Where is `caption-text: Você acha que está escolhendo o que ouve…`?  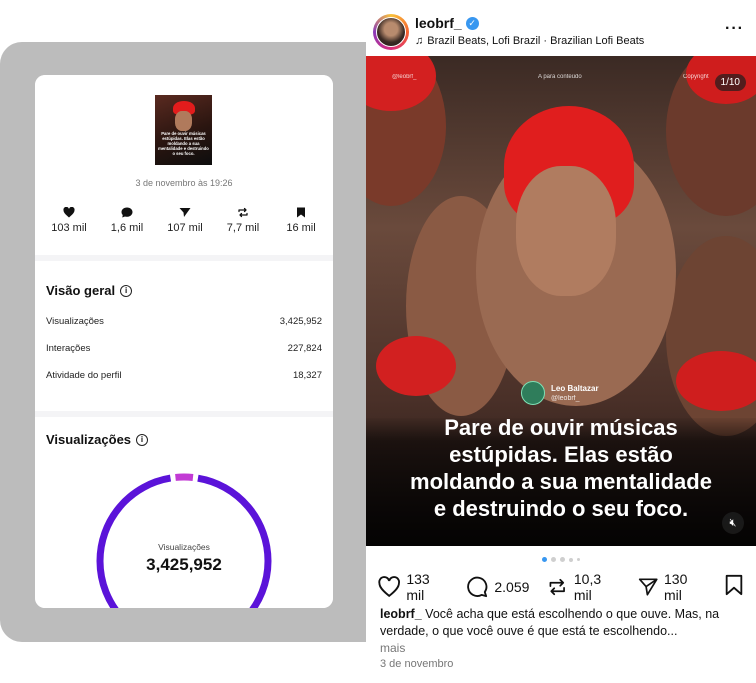 caption-text: Você acha que está escolhendo o que ouve… is located at coordinates (550, 622).